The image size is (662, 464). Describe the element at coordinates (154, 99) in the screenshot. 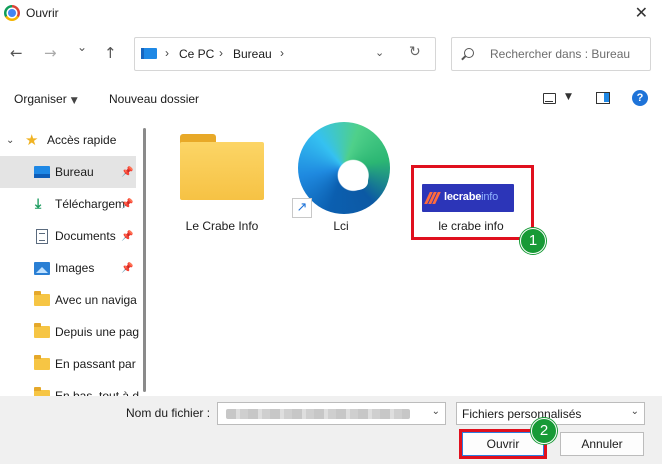

I see `new-folder-button: Nouveau dossier` at that location.